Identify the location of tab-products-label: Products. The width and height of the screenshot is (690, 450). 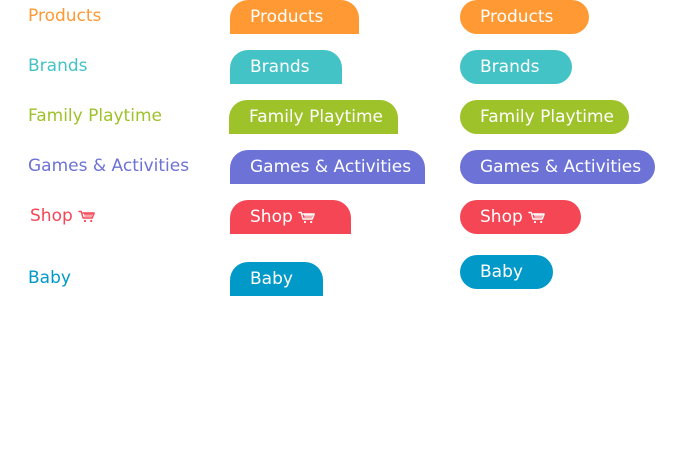
(287, 16).